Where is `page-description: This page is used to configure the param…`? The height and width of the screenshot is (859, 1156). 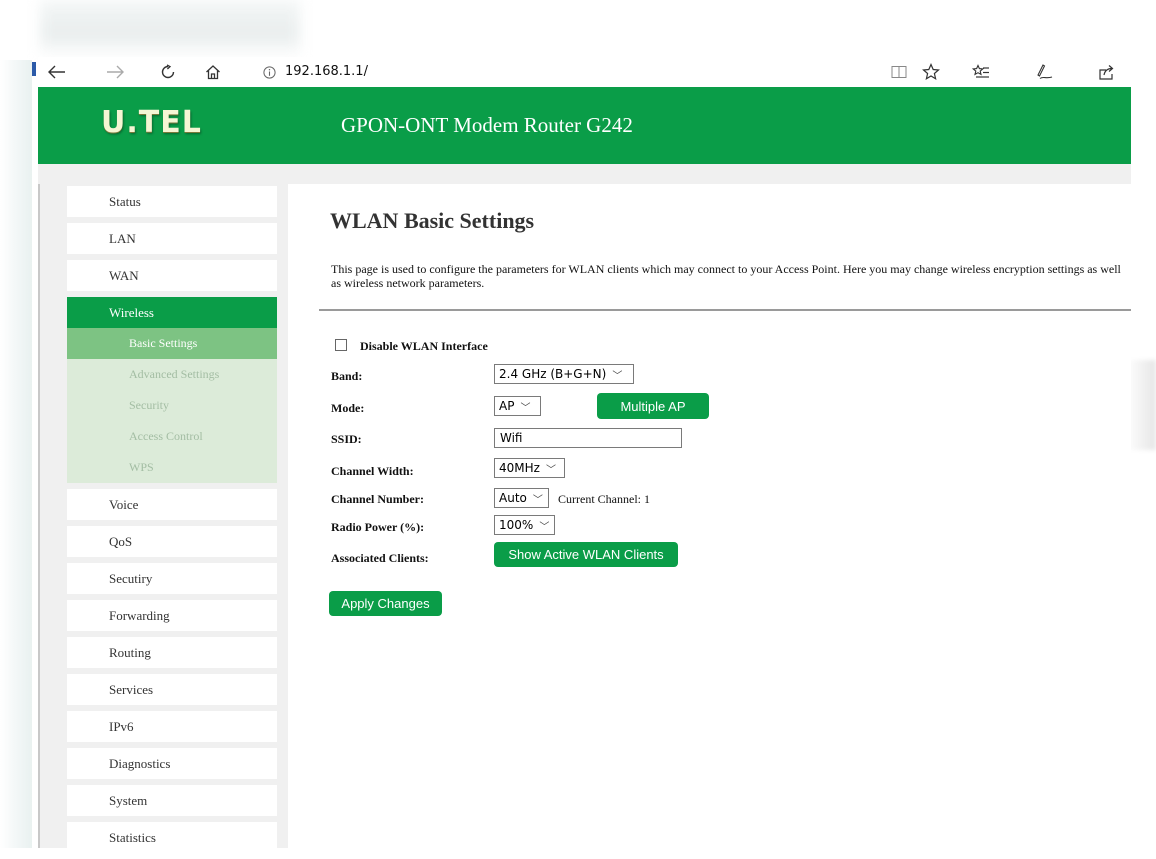
page-description: This page is used to configure the param… is located at coordinates (726, 276).